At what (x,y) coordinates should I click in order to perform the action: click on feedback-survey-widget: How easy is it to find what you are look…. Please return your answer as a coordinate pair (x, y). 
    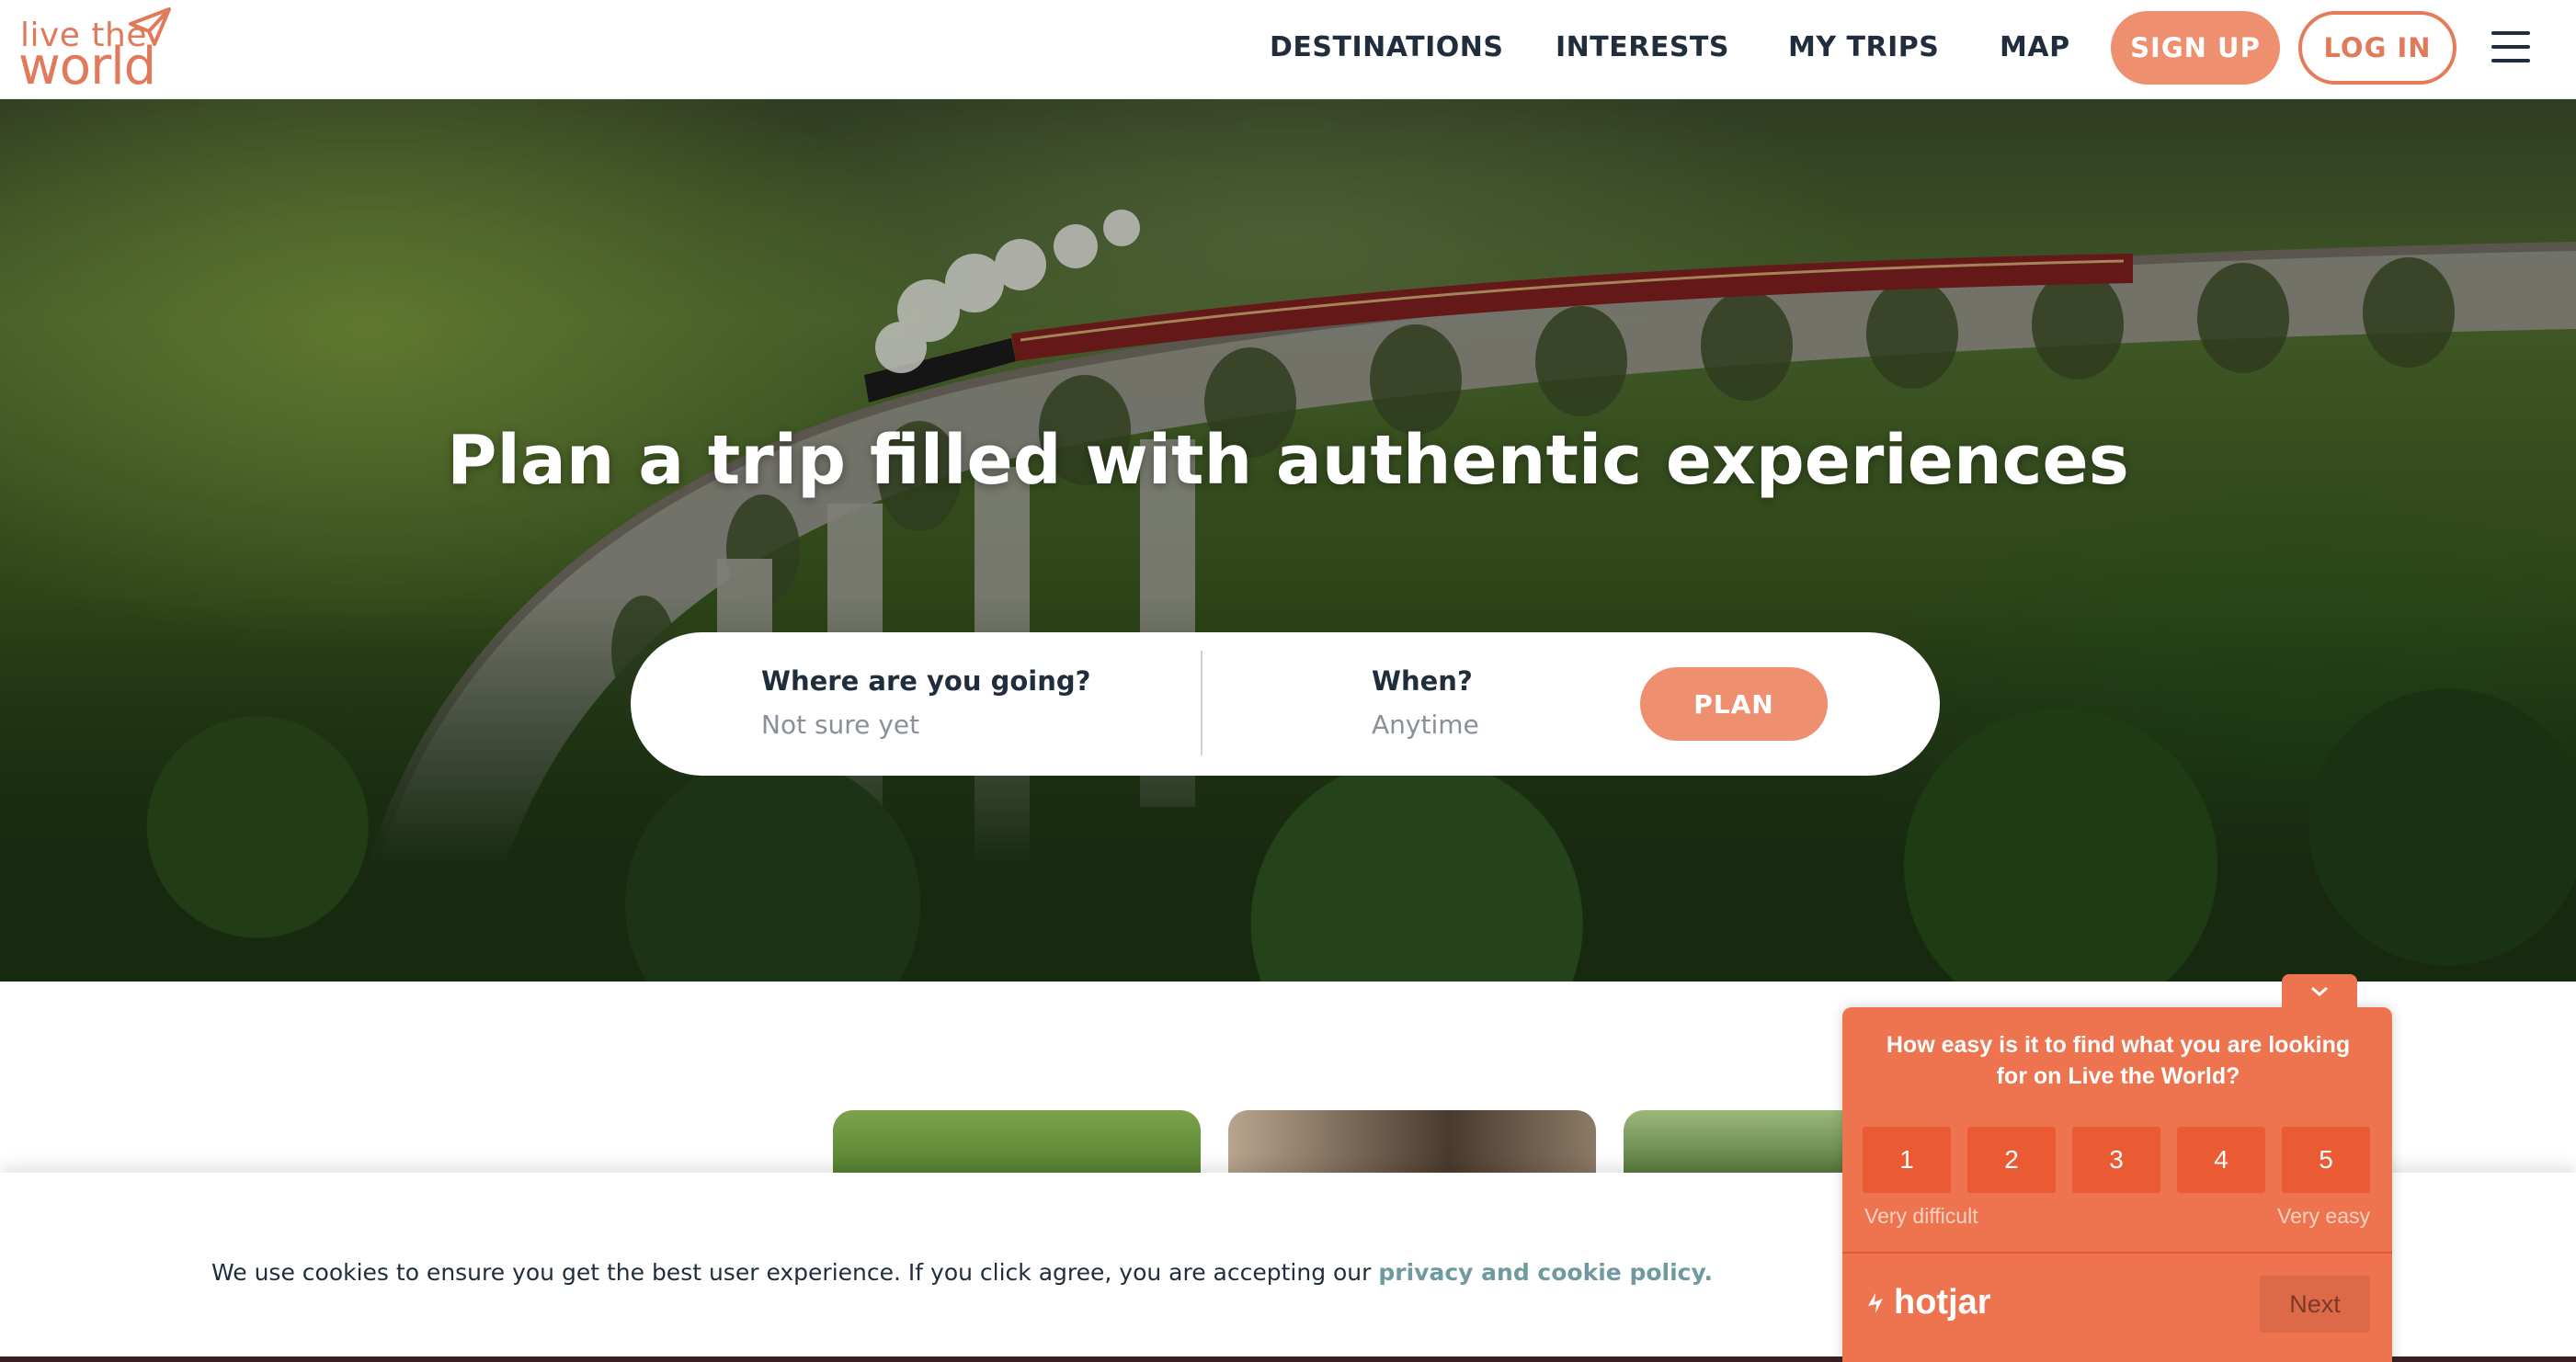
    Looking at the image, I should click on (2117, 1184).